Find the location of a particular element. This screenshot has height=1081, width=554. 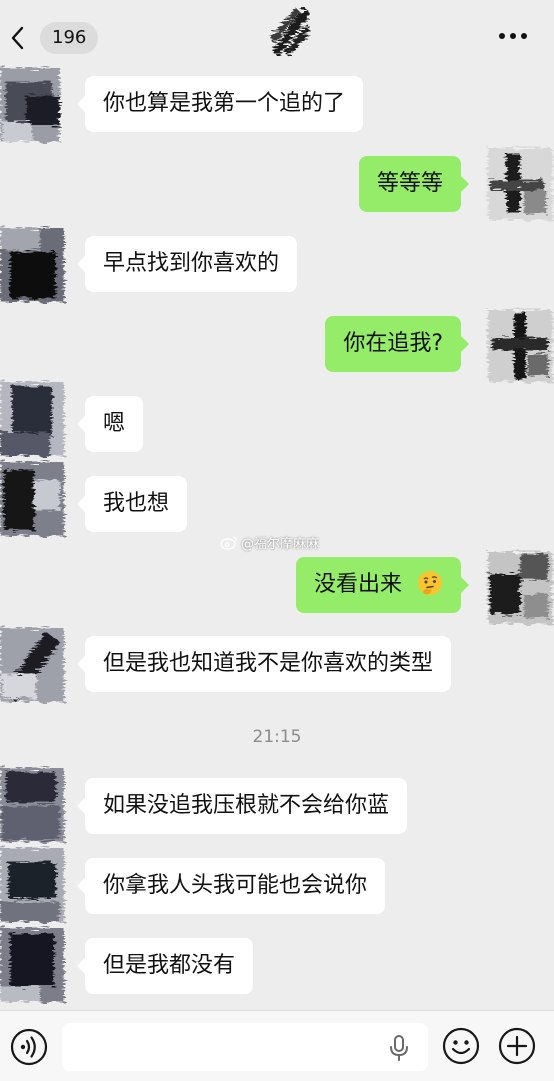

message-bubble-incoming: 你也算是我第一个追的了 is located at coordinates (220, 104).